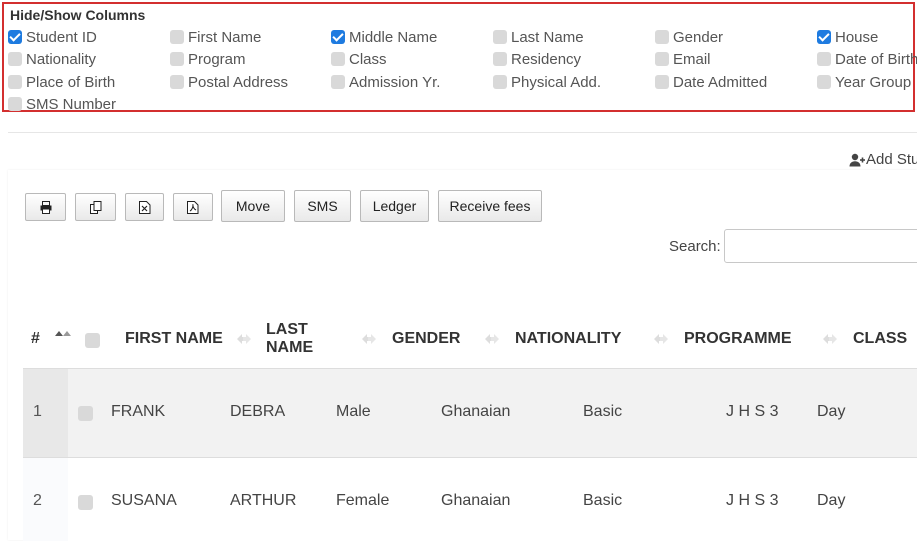  Describe the element at coordinates (35, 339) in the screenshot. I see `header-index: #` at that location.